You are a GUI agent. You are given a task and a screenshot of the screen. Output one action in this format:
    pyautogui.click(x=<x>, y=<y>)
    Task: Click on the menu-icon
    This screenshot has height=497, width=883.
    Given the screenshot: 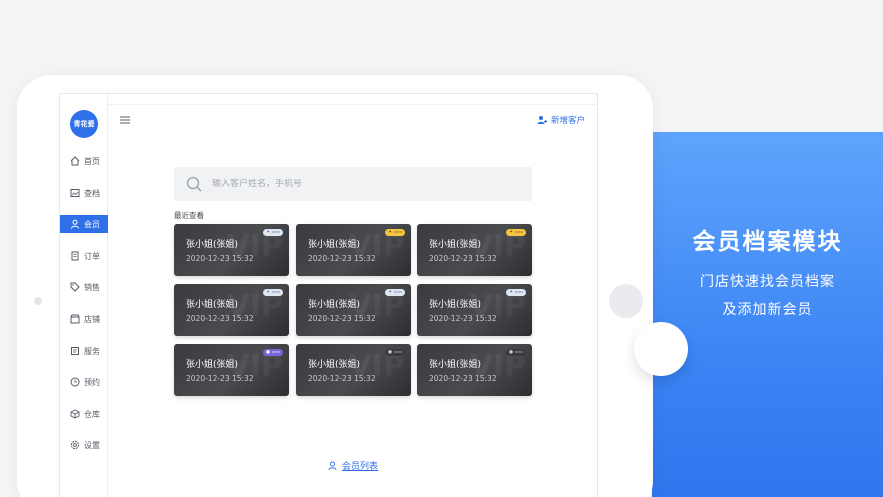 What is the action you would take?
    pyautogui.click(x=125, y=120)
    